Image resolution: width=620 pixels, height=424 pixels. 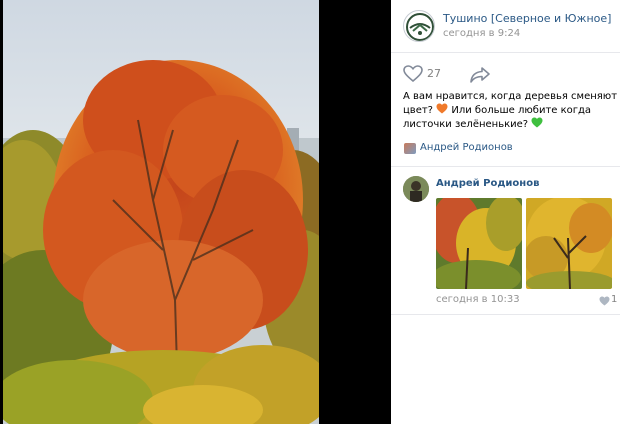 What do you see at coordinates (604, 301) in the screenshot?
I see `comment-like-heart-icon` at bounding box center [604, 301].